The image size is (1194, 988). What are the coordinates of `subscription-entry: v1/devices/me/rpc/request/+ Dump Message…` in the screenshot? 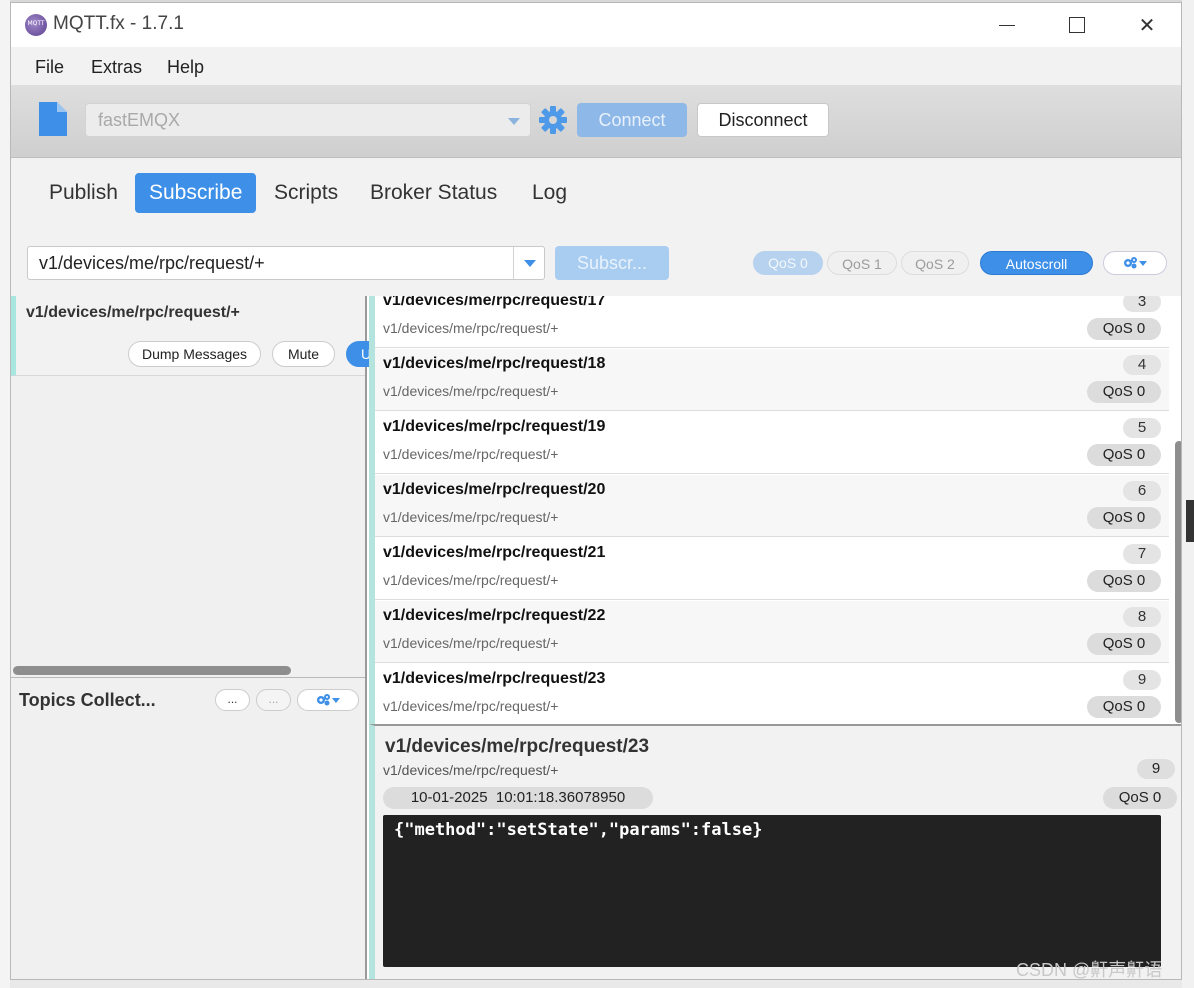 It's located at (198, 336).